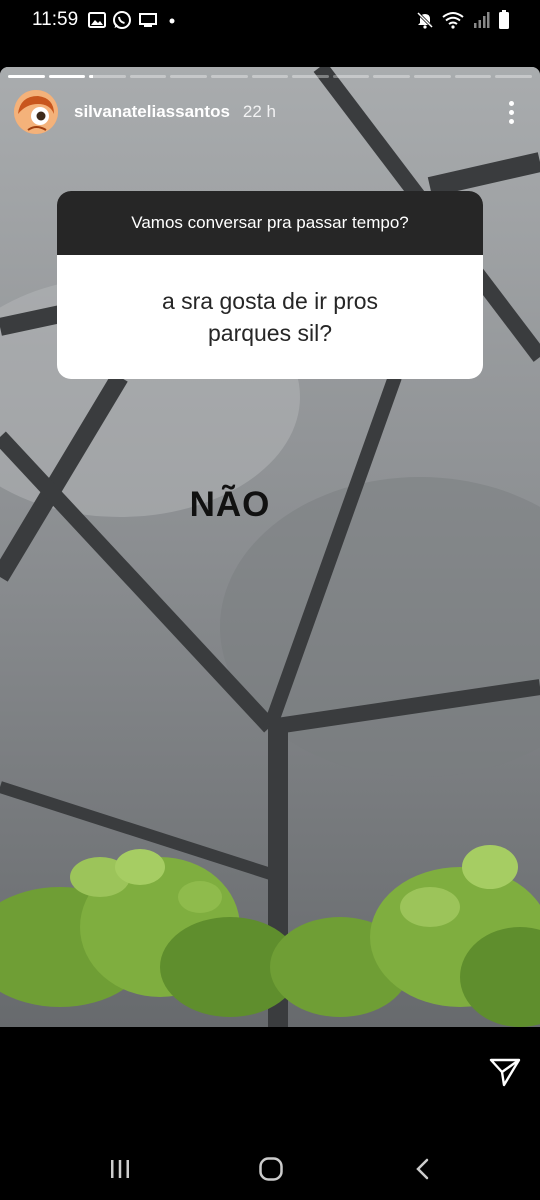 This screenshot has width=540, height=1200. I want to click on home-button, so click(271, 1169).